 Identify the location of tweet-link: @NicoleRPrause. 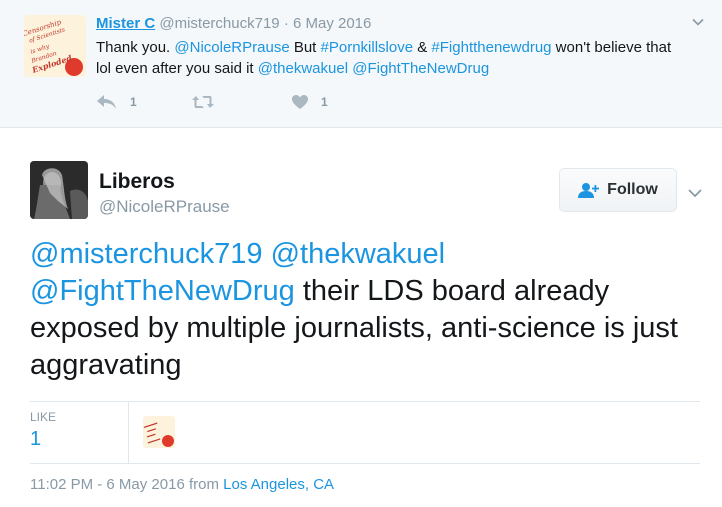
(231, 47).